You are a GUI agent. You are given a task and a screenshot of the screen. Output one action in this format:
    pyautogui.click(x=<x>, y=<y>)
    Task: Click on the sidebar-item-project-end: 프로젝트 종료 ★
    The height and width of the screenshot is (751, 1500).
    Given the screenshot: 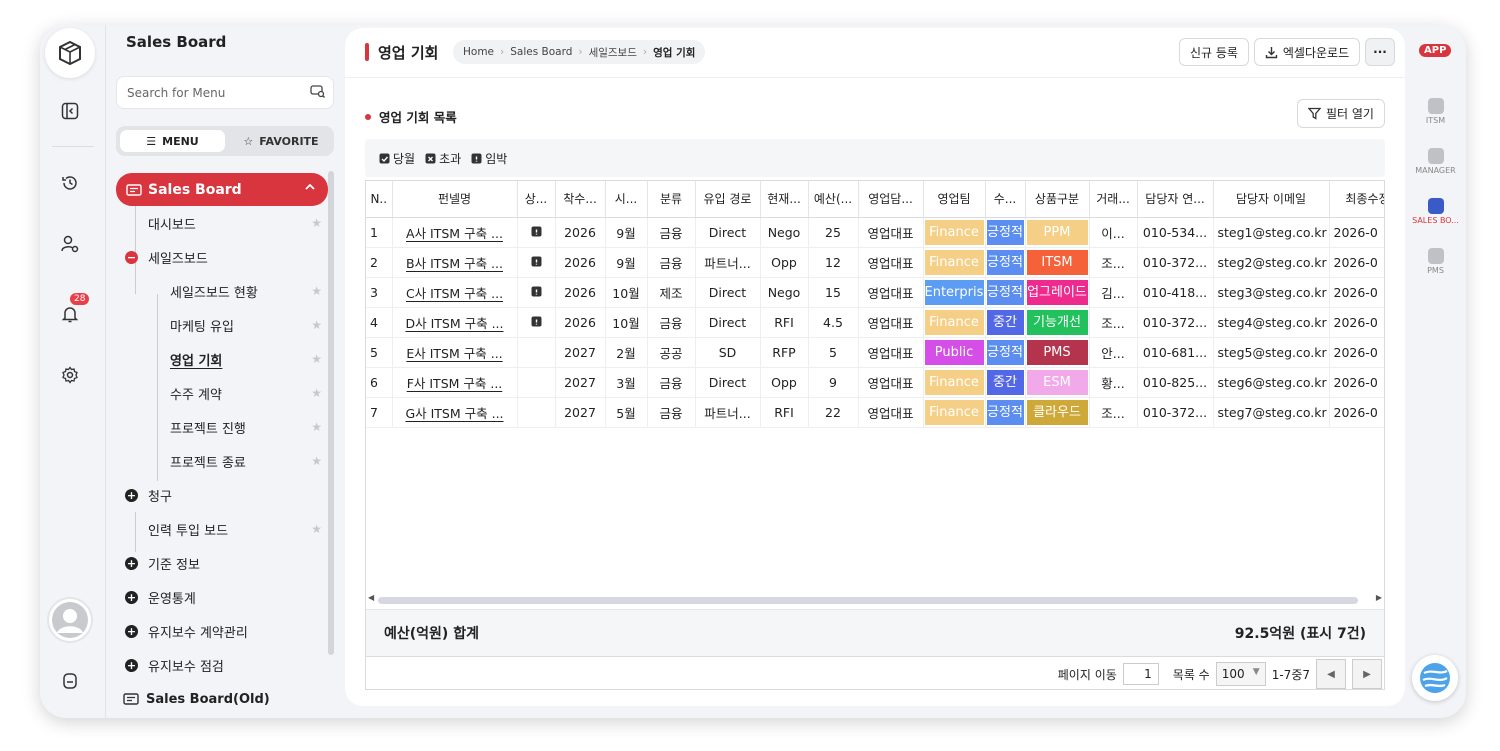 What is the action you would take?
    pyautogui.click(x=222, y=461)
    